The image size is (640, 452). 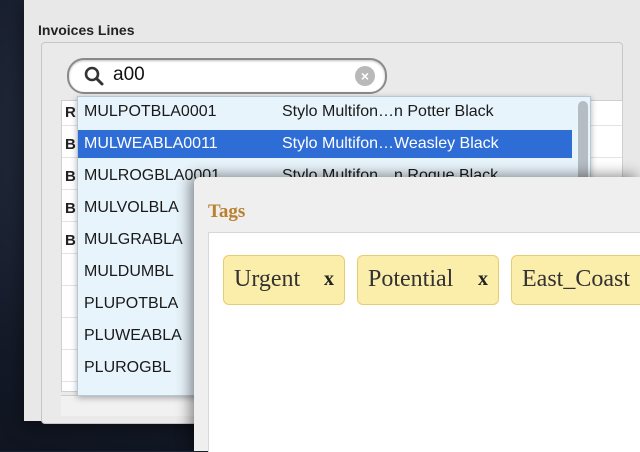 I want to click on item-description: Stylo Multifon…n Potter Black, so click(x=388, y=111).